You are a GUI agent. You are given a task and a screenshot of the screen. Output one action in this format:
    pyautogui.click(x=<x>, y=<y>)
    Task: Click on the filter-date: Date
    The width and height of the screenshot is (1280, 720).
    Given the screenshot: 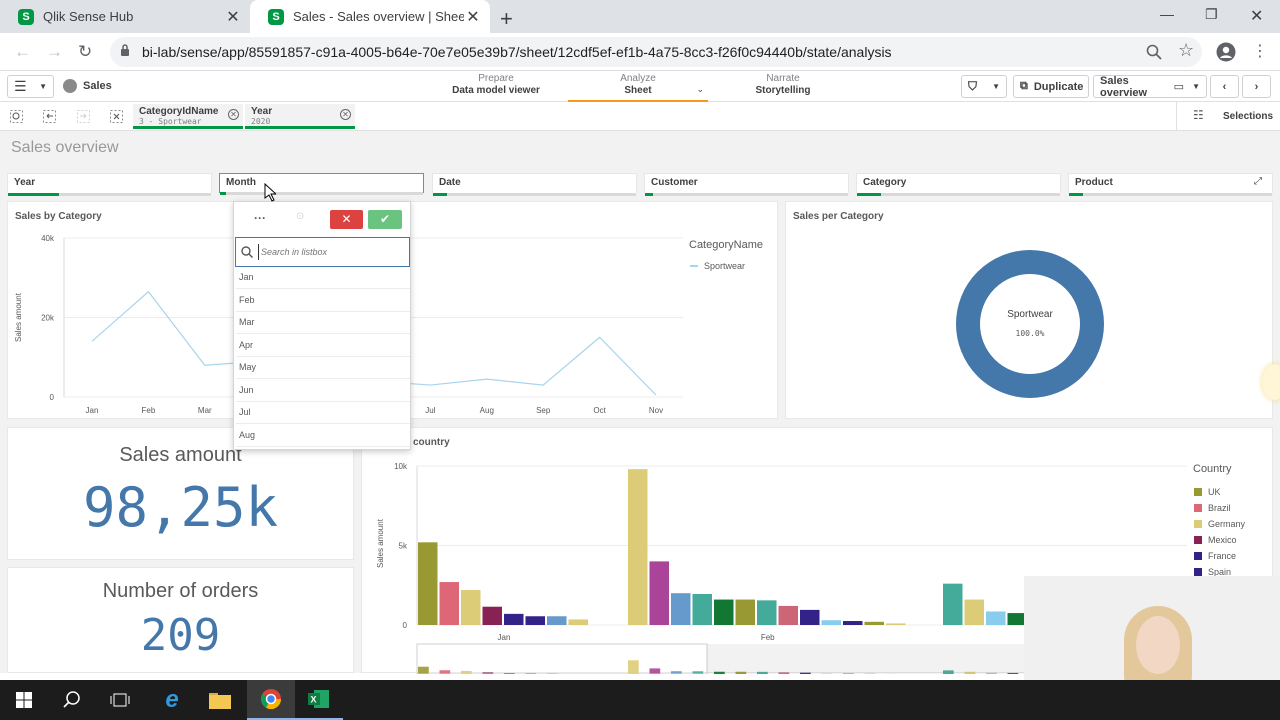 What is the action you would take?
    pyautogui.click(x=534, y=184)
    